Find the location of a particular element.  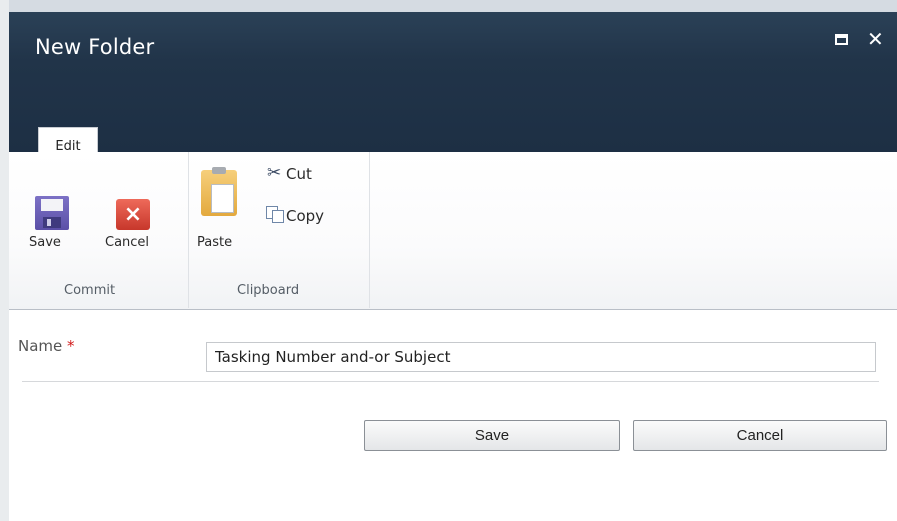

ribbon-cancel-button: × Cancel is located at coordinates (134, 212).